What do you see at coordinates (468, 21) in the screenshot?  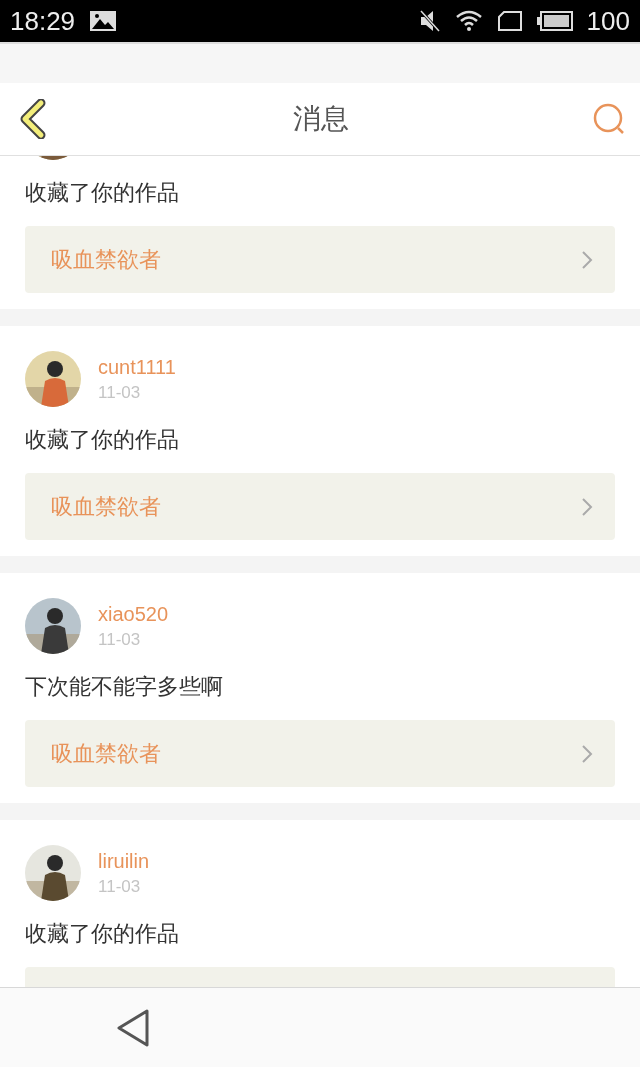 I see `wifi-icon` at bounding box center [468, 21].